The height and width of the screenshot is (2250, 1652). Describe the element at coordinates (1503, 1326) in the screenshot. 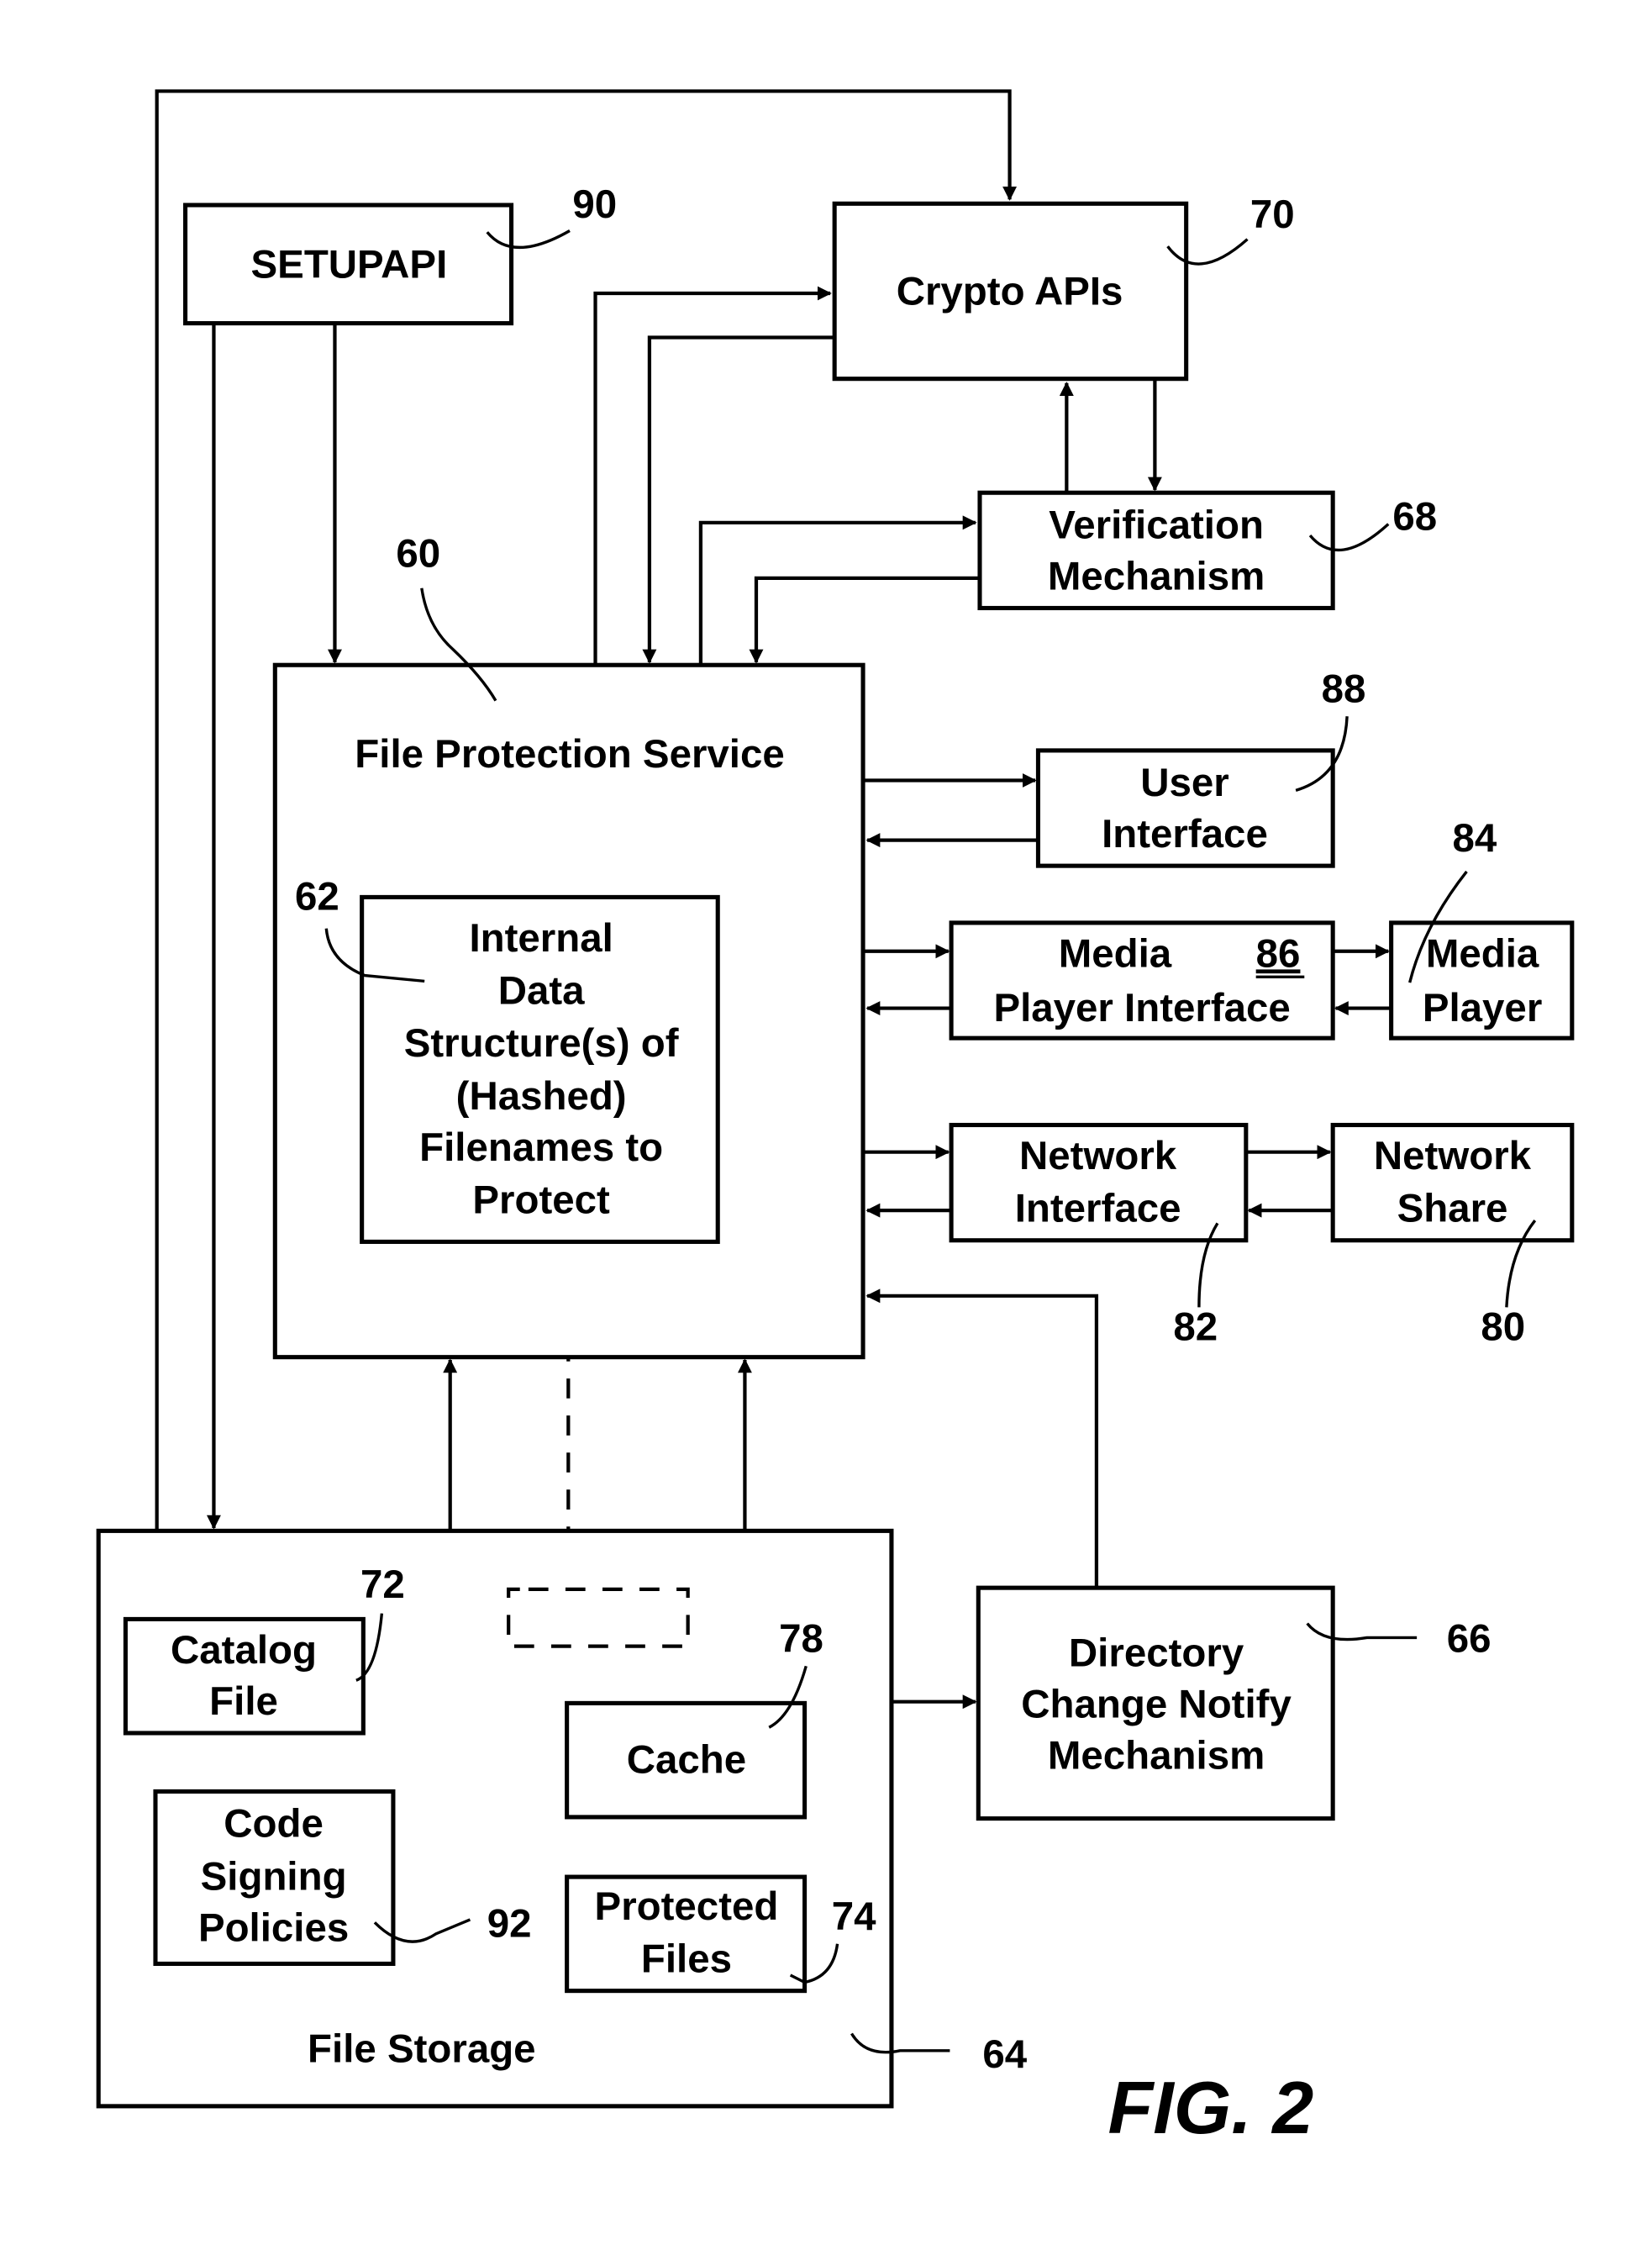

I see `ref-80: 80` at that location.